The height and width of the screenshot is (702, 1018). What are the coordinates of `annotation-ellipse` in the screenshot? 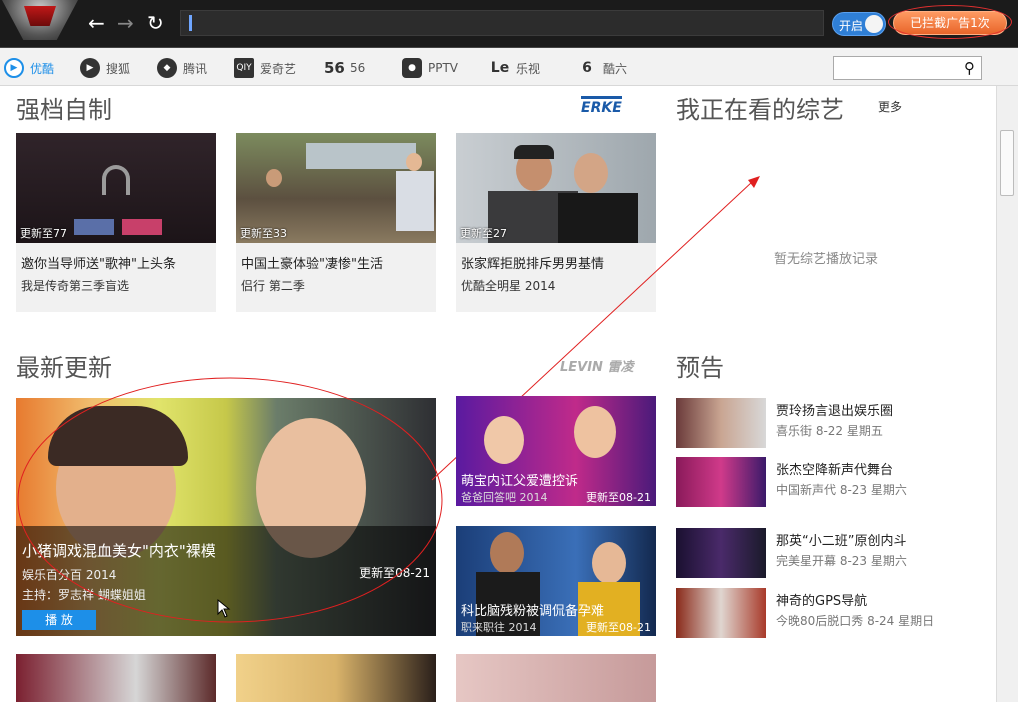 It's located at (230, 500).